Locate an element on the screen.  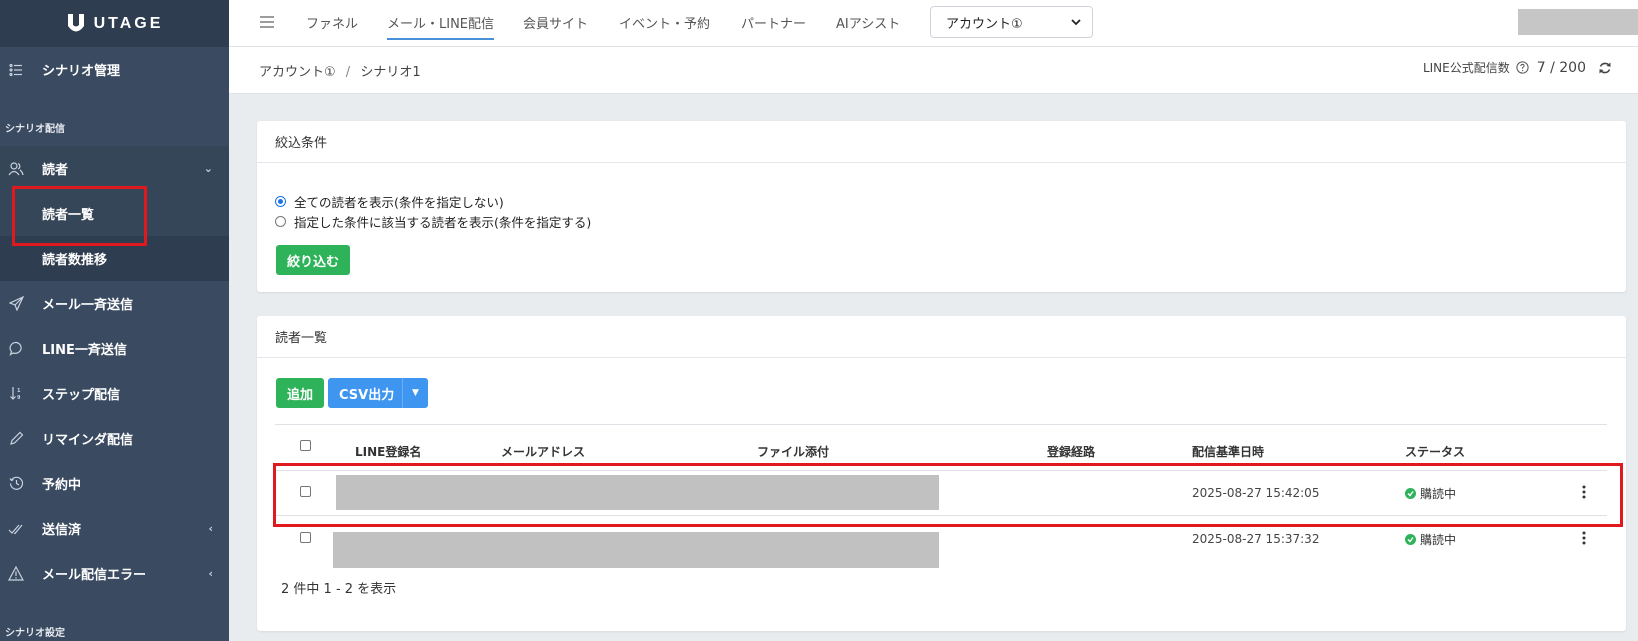
help-circle-icon is located at coordinates (1522, 67).